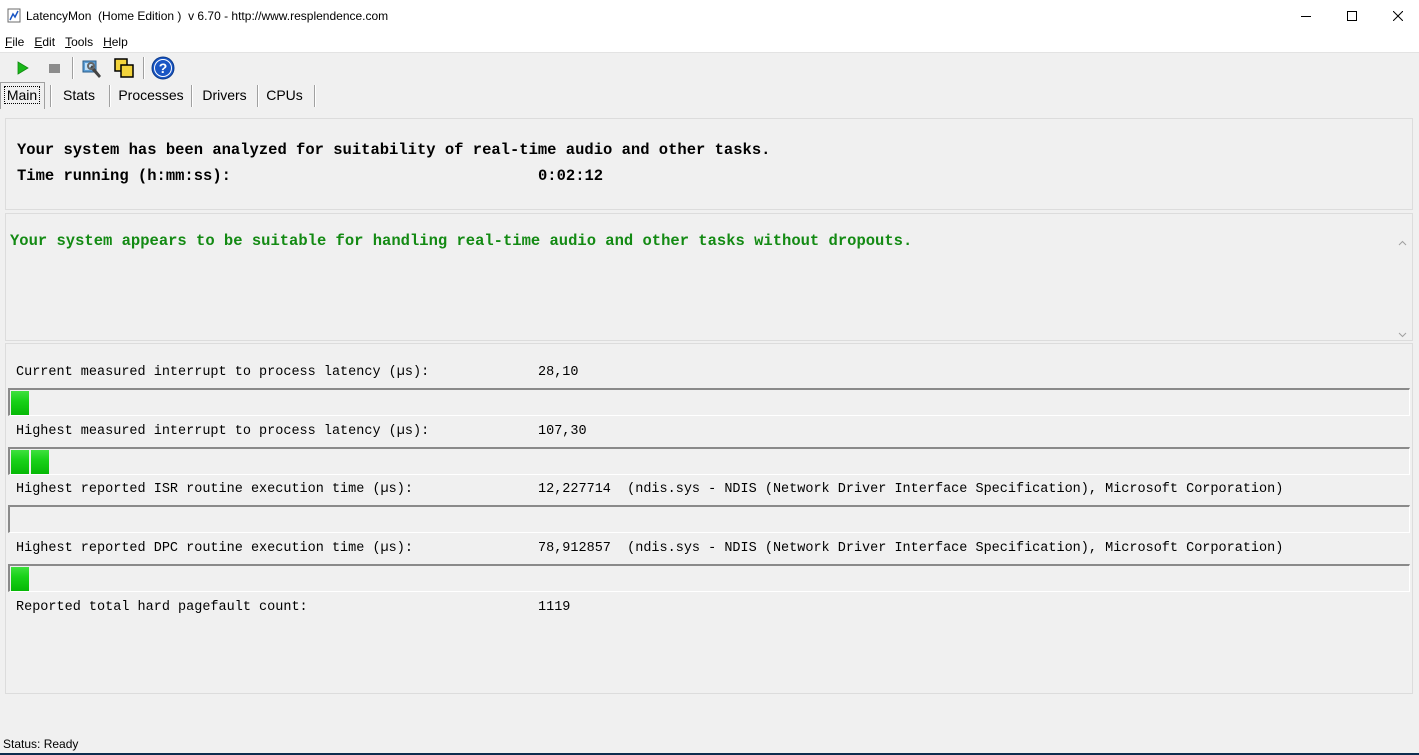  I want to click on tab-drivers-label: Drivers, so click(224, 95).